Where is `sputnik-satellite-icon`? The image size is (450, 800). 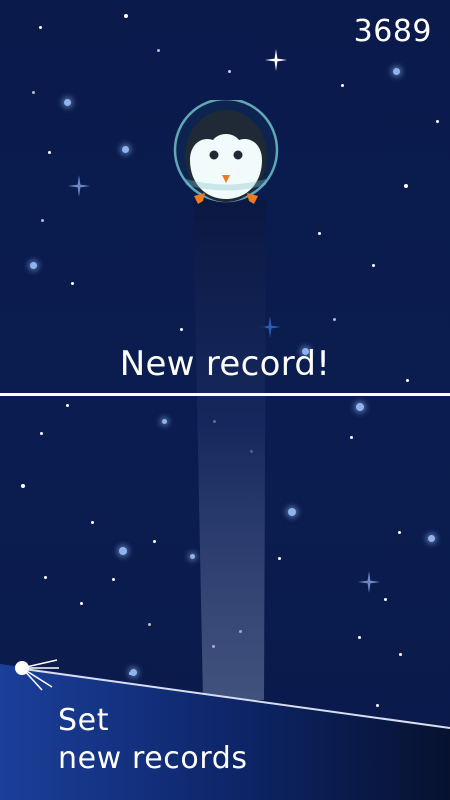
sputnik-satellite-icon is located at coordinates (37, 675).